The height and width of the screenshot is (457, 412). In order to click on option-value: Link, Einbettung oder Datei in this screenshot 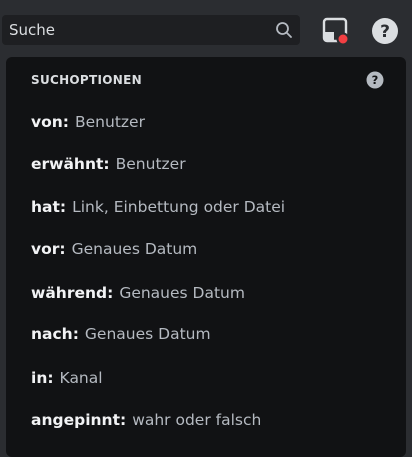, I will do `click(179, 207)`.